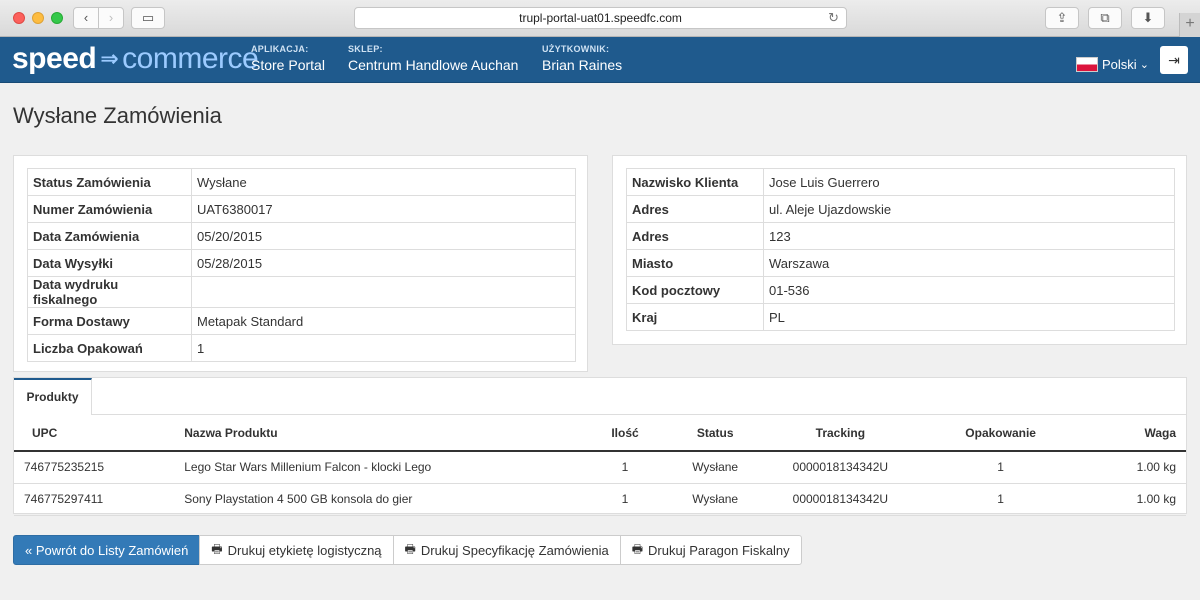 Image resolution: width=1200 pixels, height=600 pixels. I want to click on field-value: 05/20/2015, so click(383, 236).